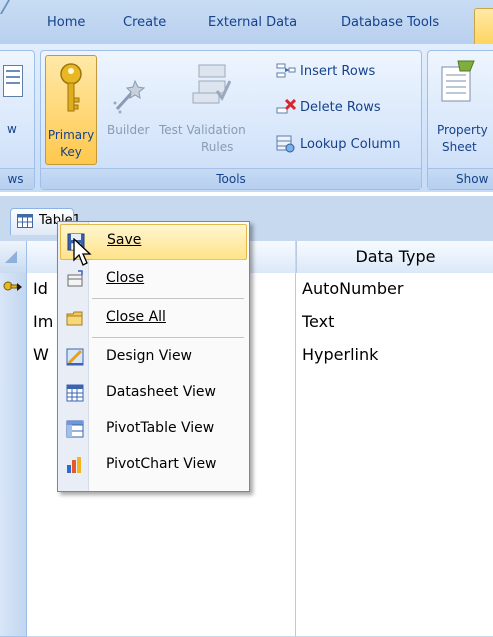 The height and width of the screenshot is (637, 493). What do you see at coordinates (17, 120) in the screenshot?
I see `views-group: w ws` at bounding box center [17, 120].